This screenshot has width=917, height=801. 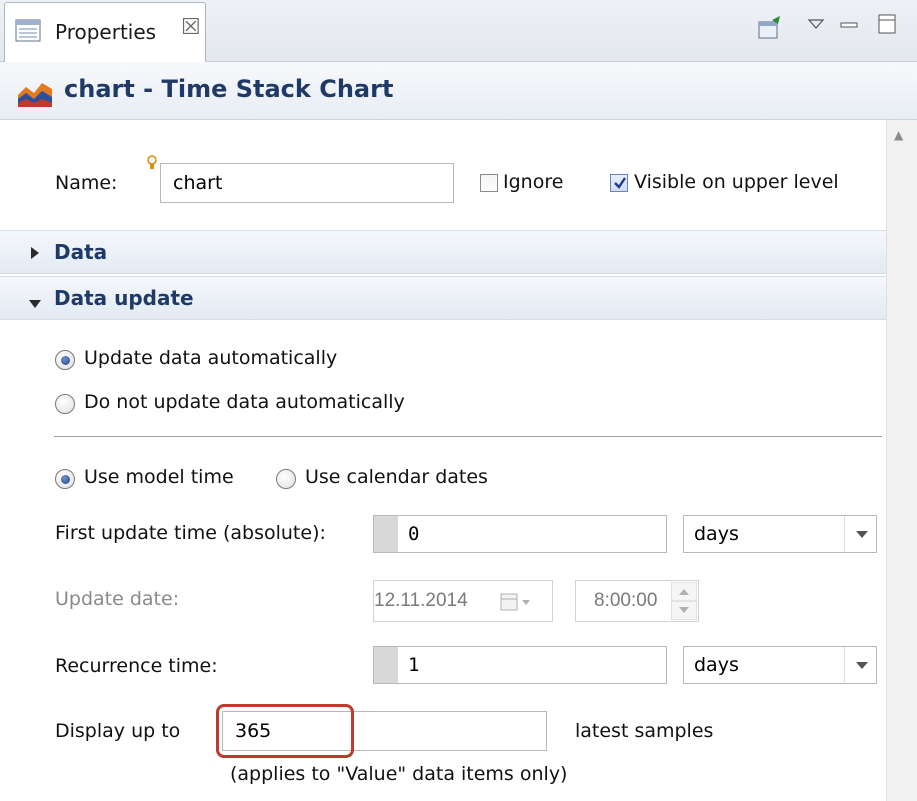 What do you see at coordinates (463, 601) in the screenshot?
I see `update-date-picker: 12.11.2014` at bounding box center [463, 601].